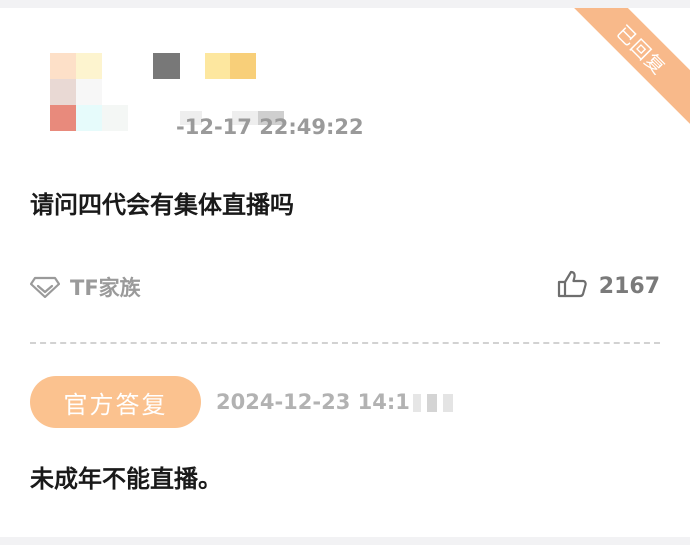 This screenshot has height=545, width=690. I want to click on like-count: 2167, so click(629, 286).